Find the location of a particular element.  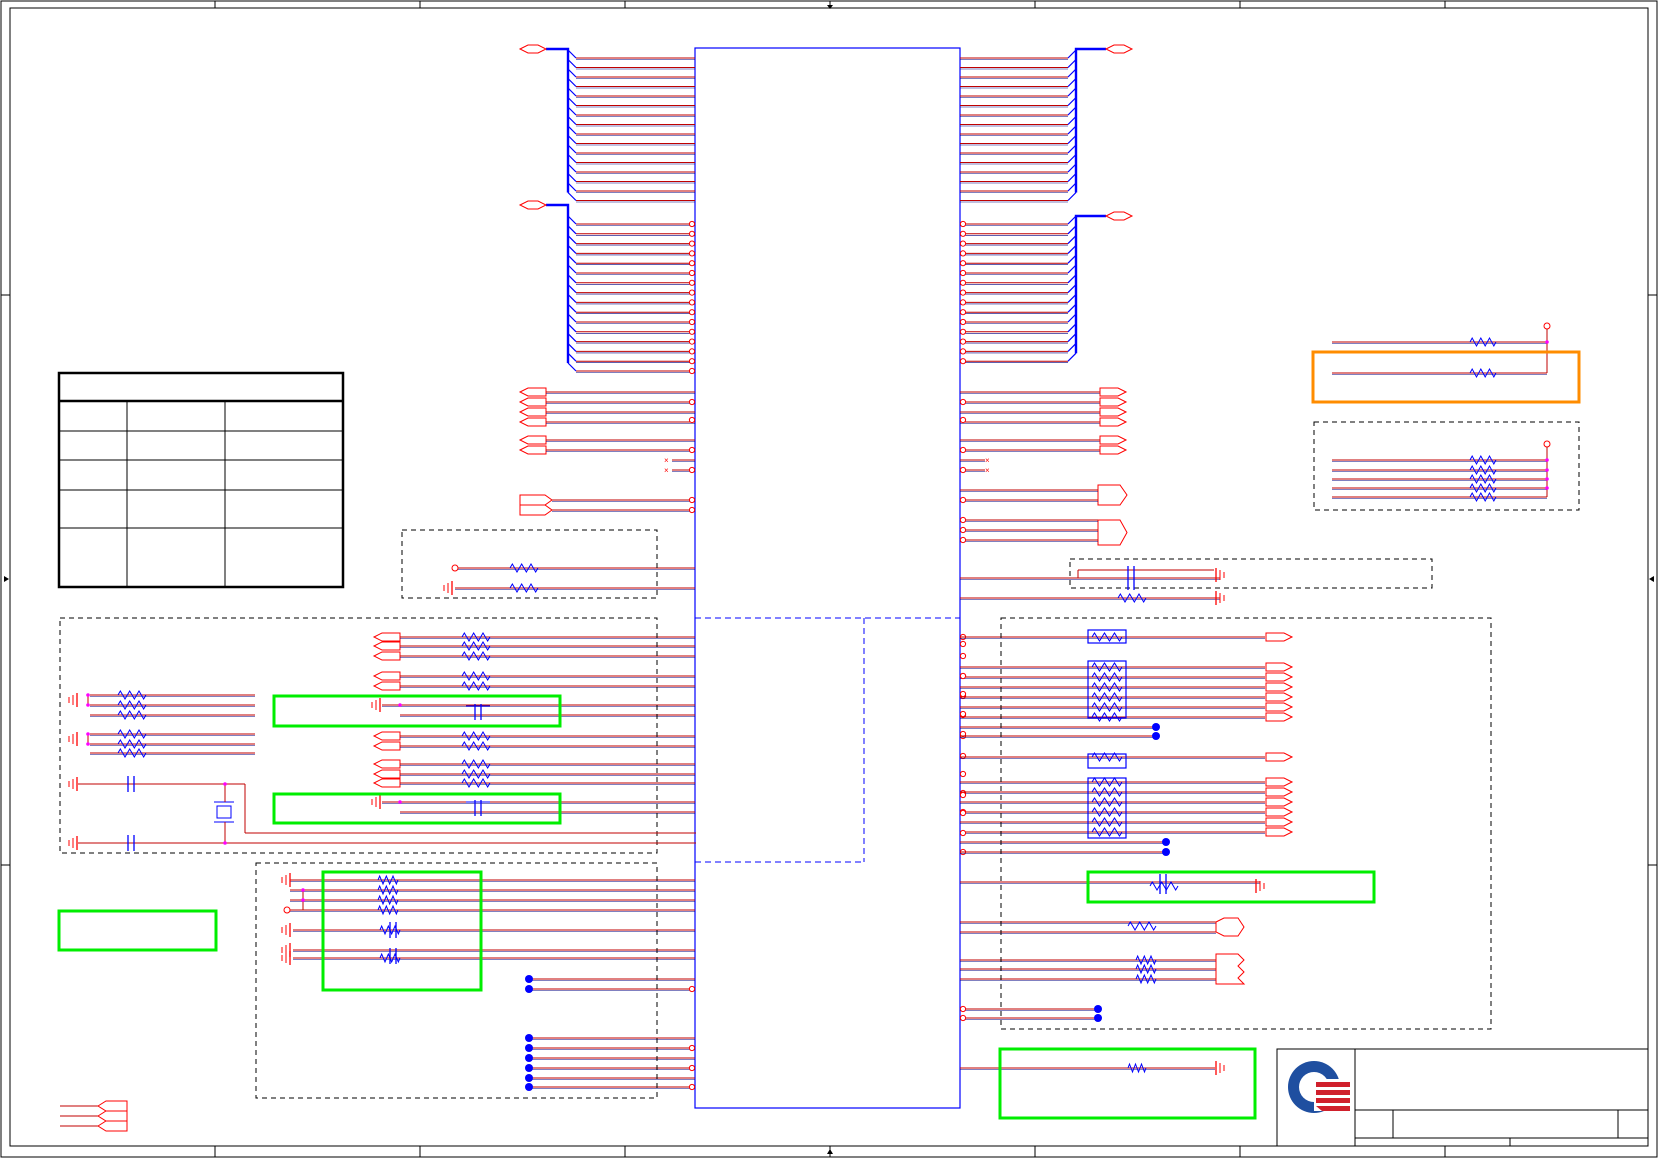

quanta-logo is located at coordinates (1319, 1087).